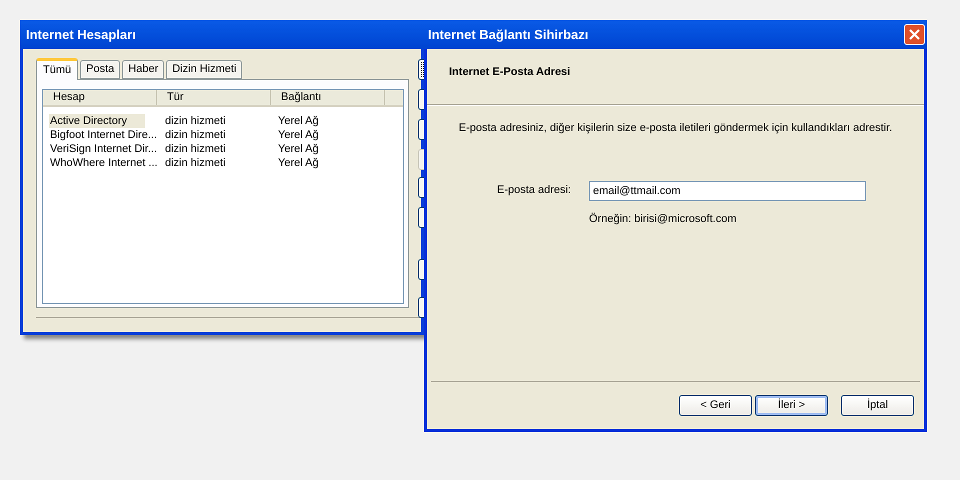 The width and height of the screenshot is (960, 480). I want to click on column-header: Bağlantı, so click(328, 97).